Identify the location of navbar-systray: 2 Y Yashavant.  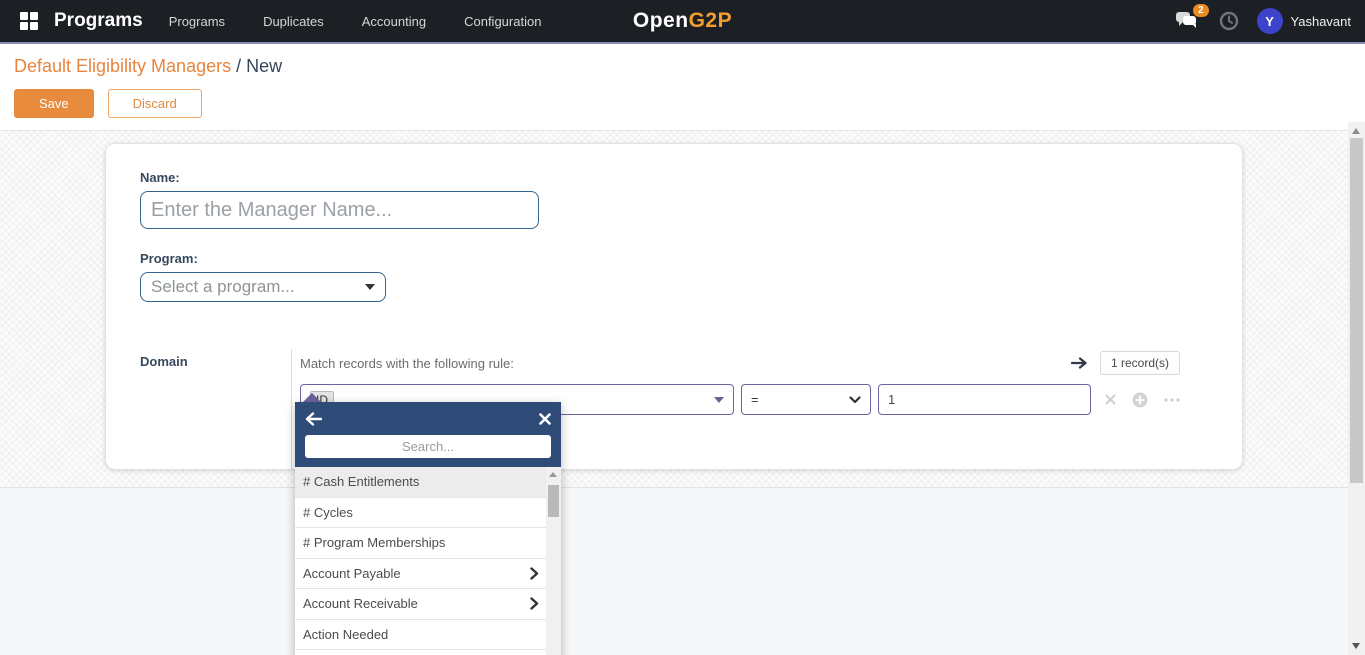
(1263, 19).